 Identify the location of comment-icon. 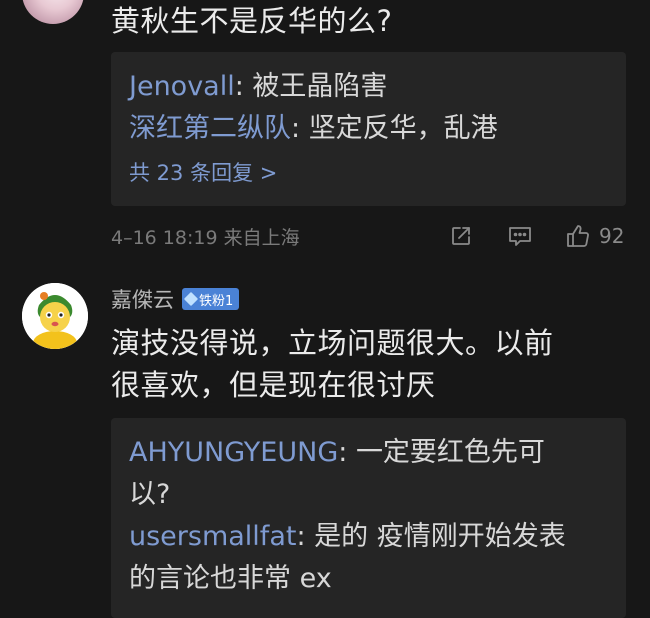
(520, 236).